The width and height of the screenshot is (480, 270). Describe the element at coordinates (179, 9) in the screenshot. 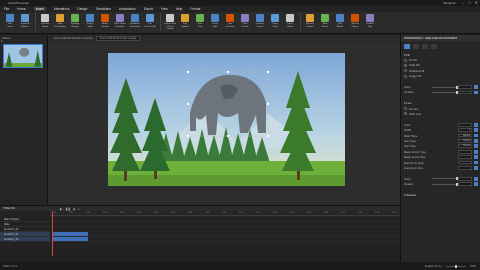

I see `menu-help: Help` at that location.